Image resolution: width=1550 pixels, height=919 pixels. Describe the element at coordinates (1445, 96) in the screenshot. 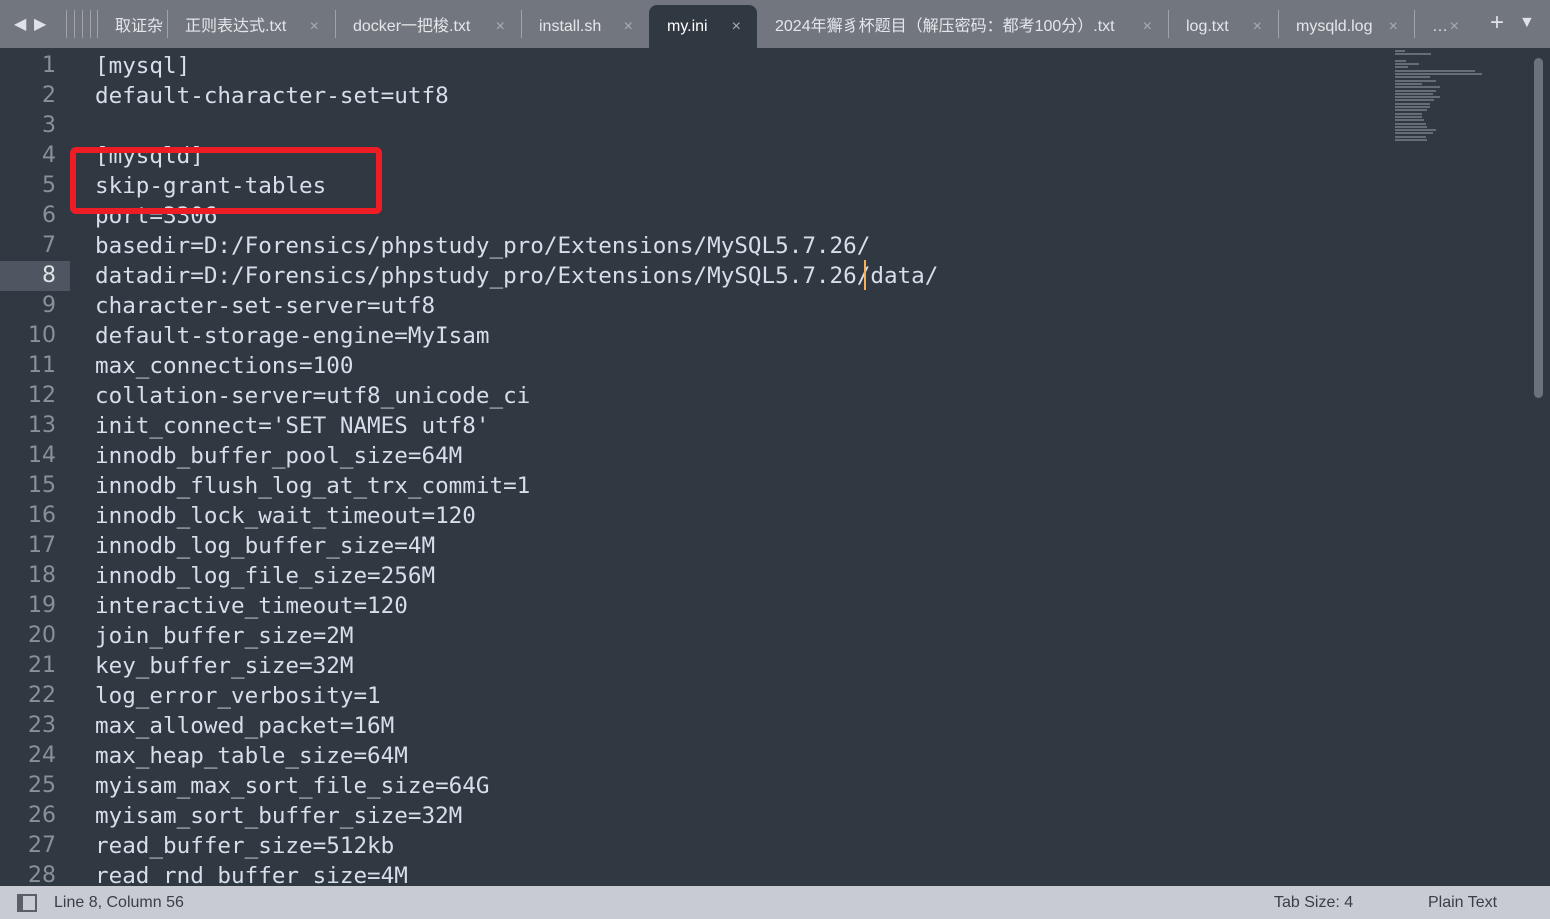

I see `minimap` at that location.